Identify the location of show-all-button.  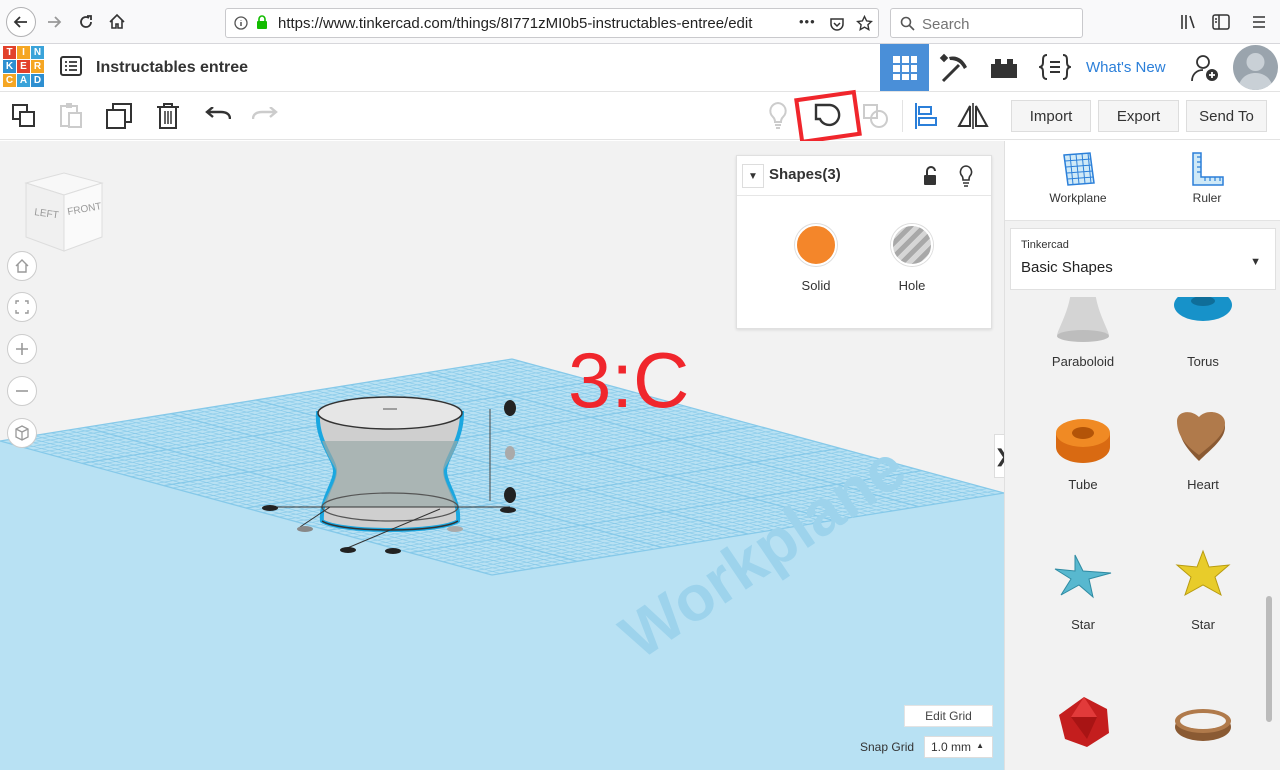
(778, 116).